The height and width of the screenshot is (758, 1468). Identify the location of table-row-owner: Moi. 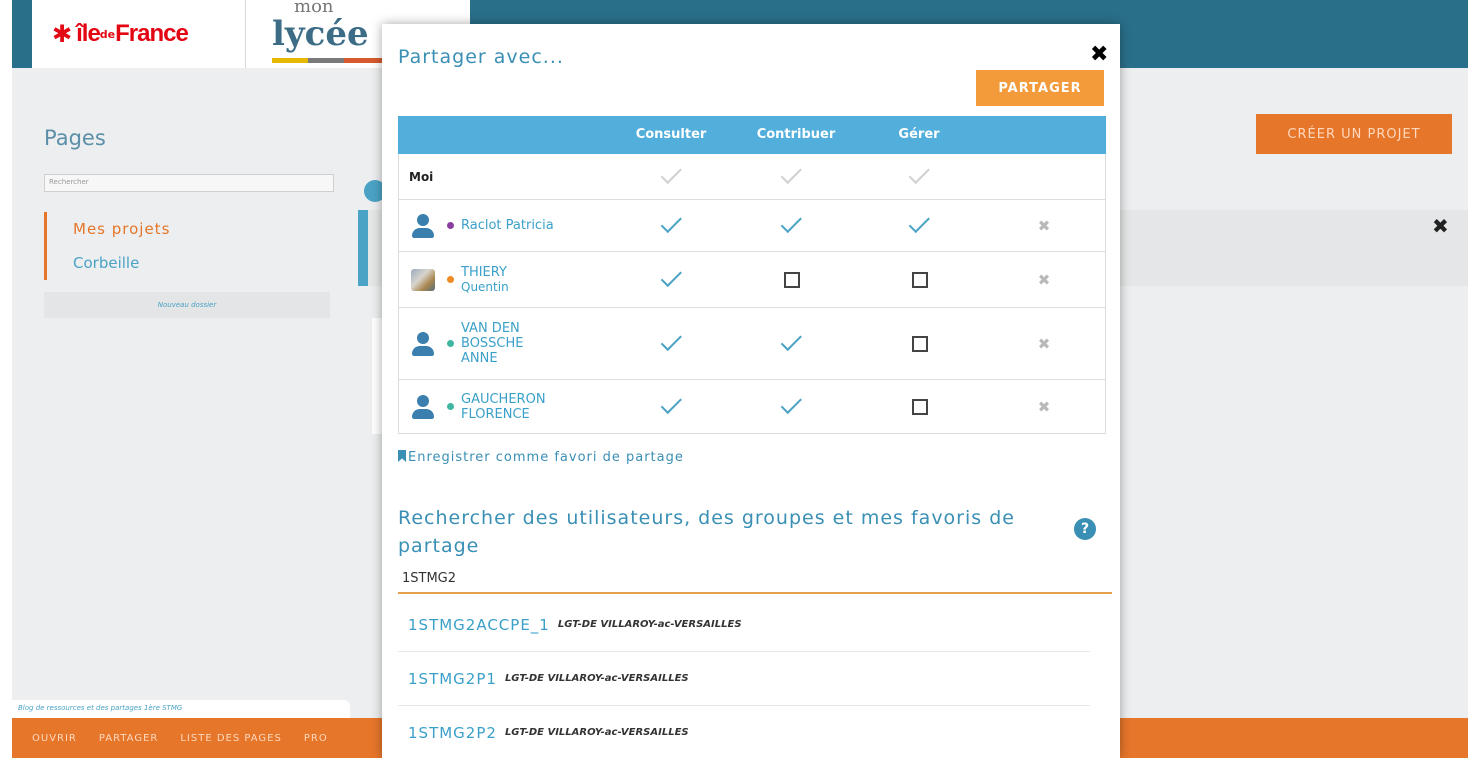
(752, 177).